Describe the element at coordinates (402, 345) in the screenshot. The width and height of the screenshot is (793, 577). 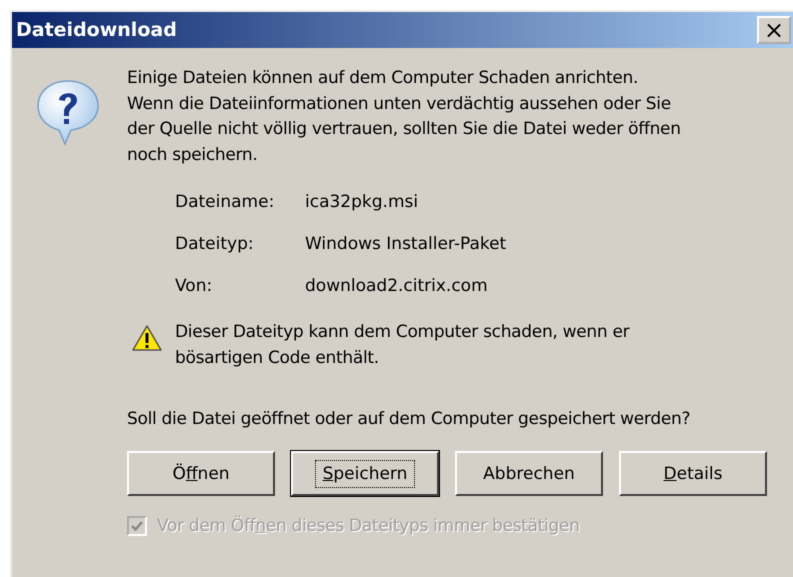
I see `warning-text: Dieser Dateityp kann dem Computer schaden, wenn er bösartigen Code enthält.` at that location.